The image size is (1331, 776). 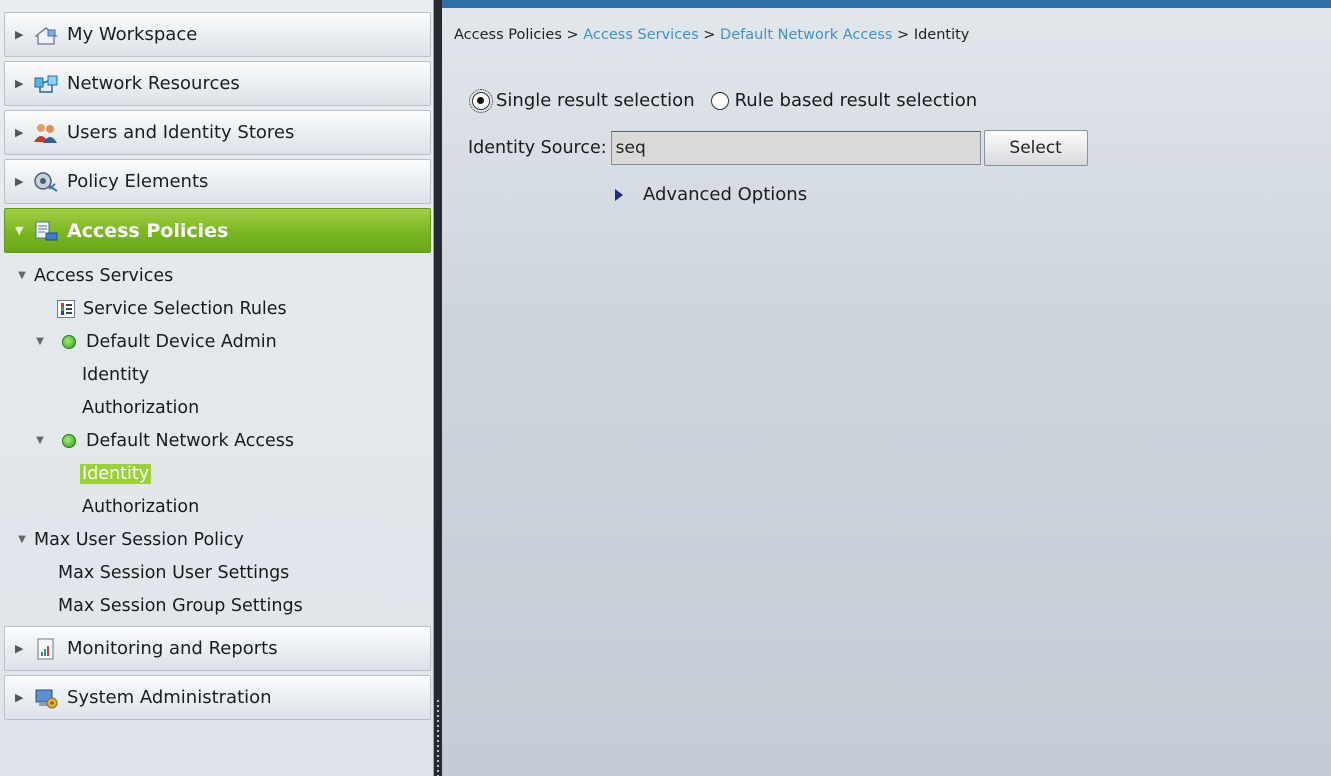 I want to click on tree-item-dna-authorization: Authorization, so click(x=216, y=506).